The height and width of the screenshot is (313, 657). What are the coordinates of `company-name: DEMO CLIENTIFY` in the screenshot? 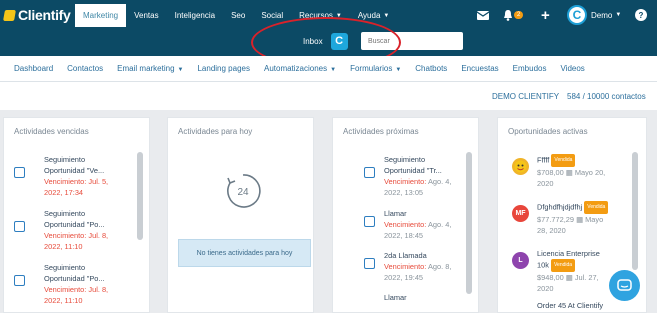 It's located at (525, 96).